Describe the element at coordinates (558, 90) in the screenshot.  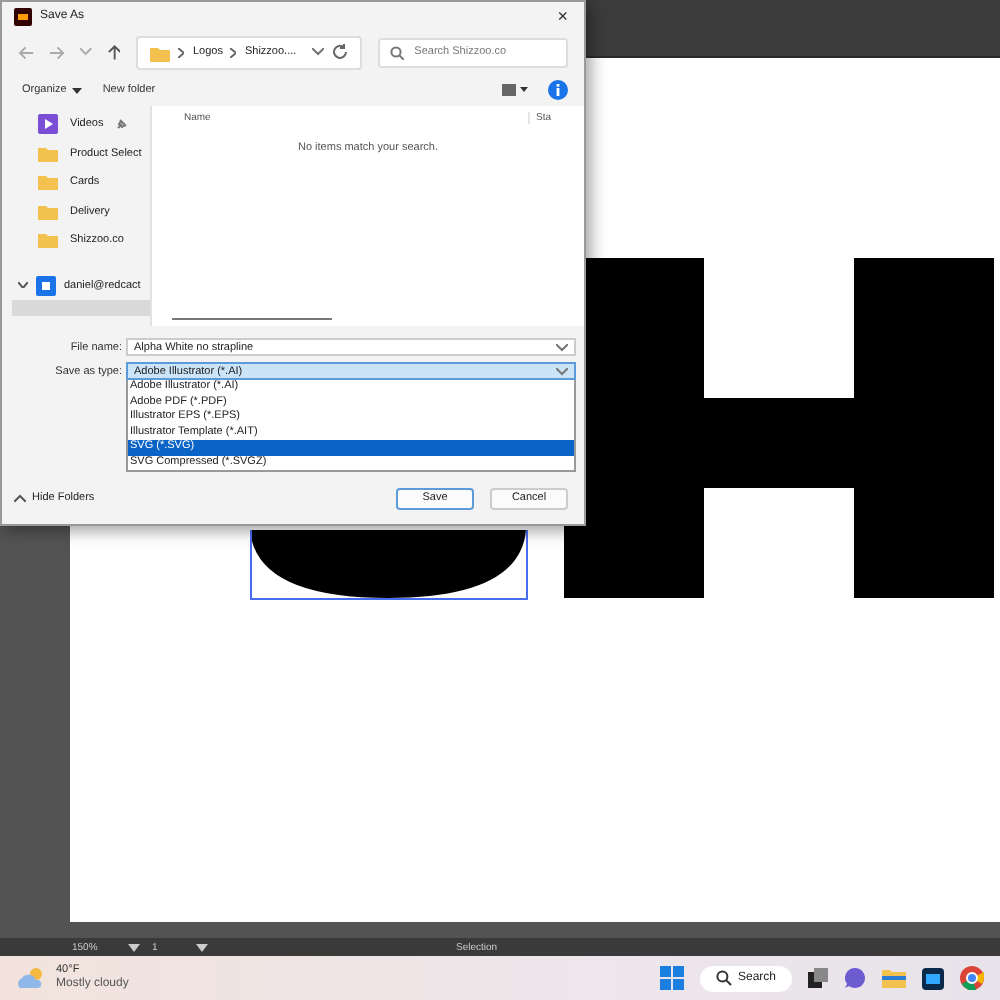
I see `help-icon` at that location.